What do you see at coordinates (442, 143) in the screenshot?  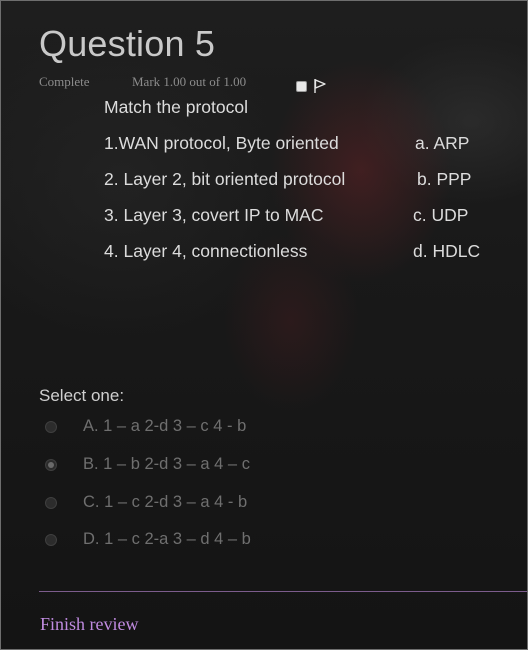 I see `match-right-item: a. ARP` at bounding box center [442, 143].